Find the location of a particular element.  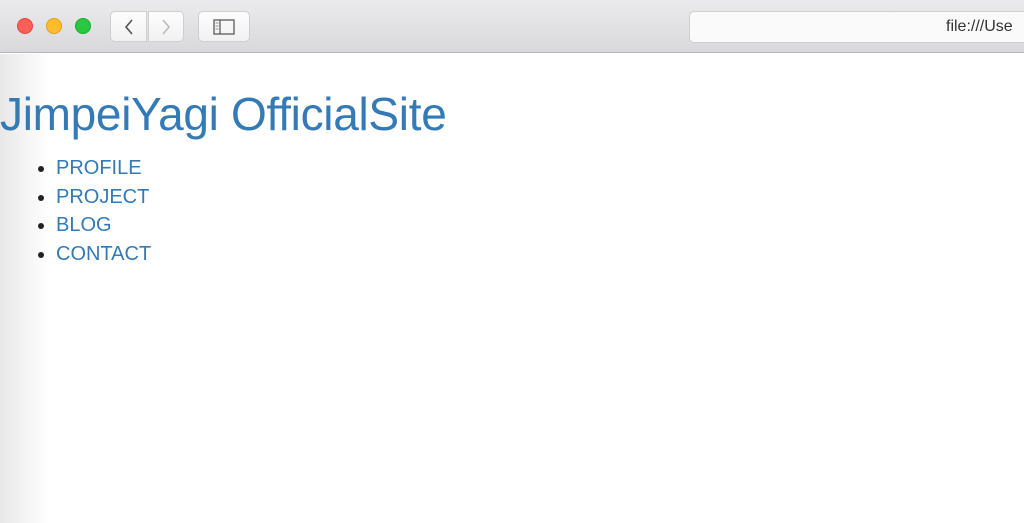

nav-link-project: PROJECT is located at coordinates (102, 197).